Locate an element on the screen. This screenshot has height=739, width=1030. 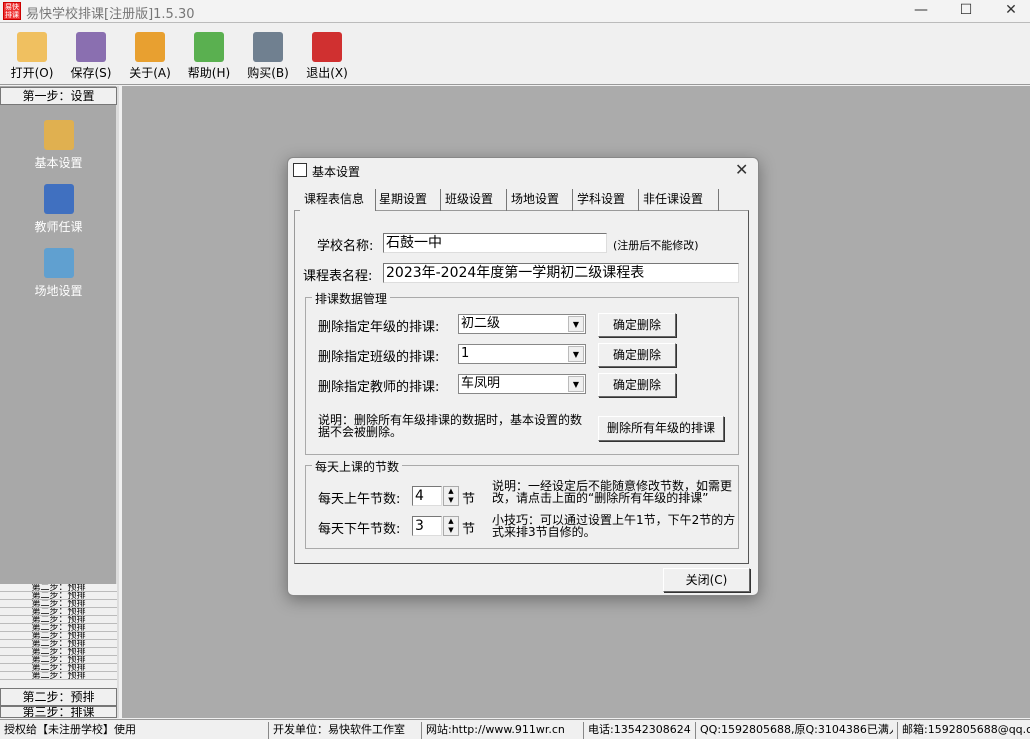
dialog-close-button: 关闭(C) is located at coordinates (706, 580).